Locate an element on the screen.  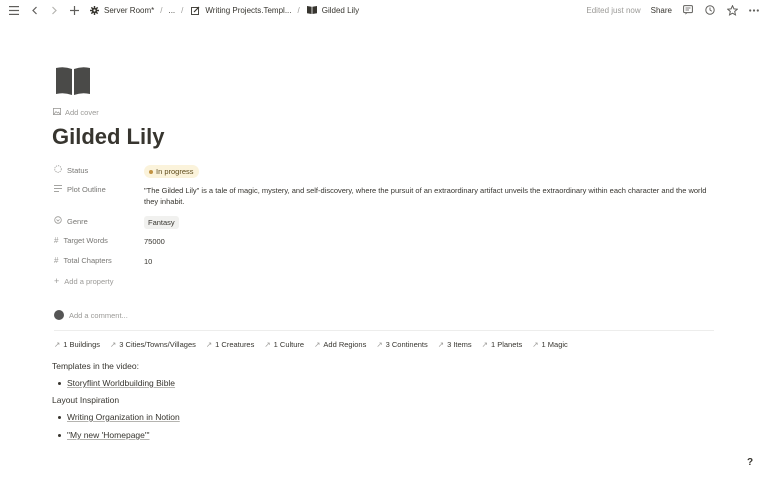
relation-planets: ↗ 1 Planets is located at coordinates (502, 344).